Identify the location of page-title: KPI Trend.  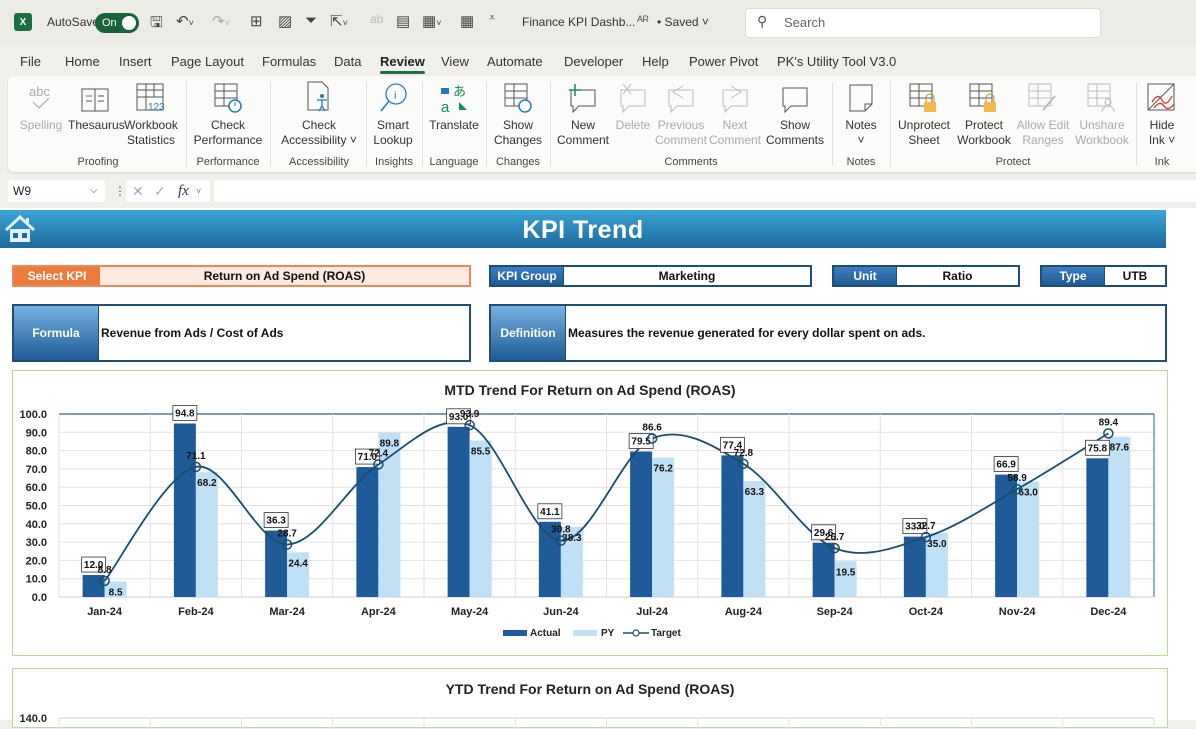
(583, 230).